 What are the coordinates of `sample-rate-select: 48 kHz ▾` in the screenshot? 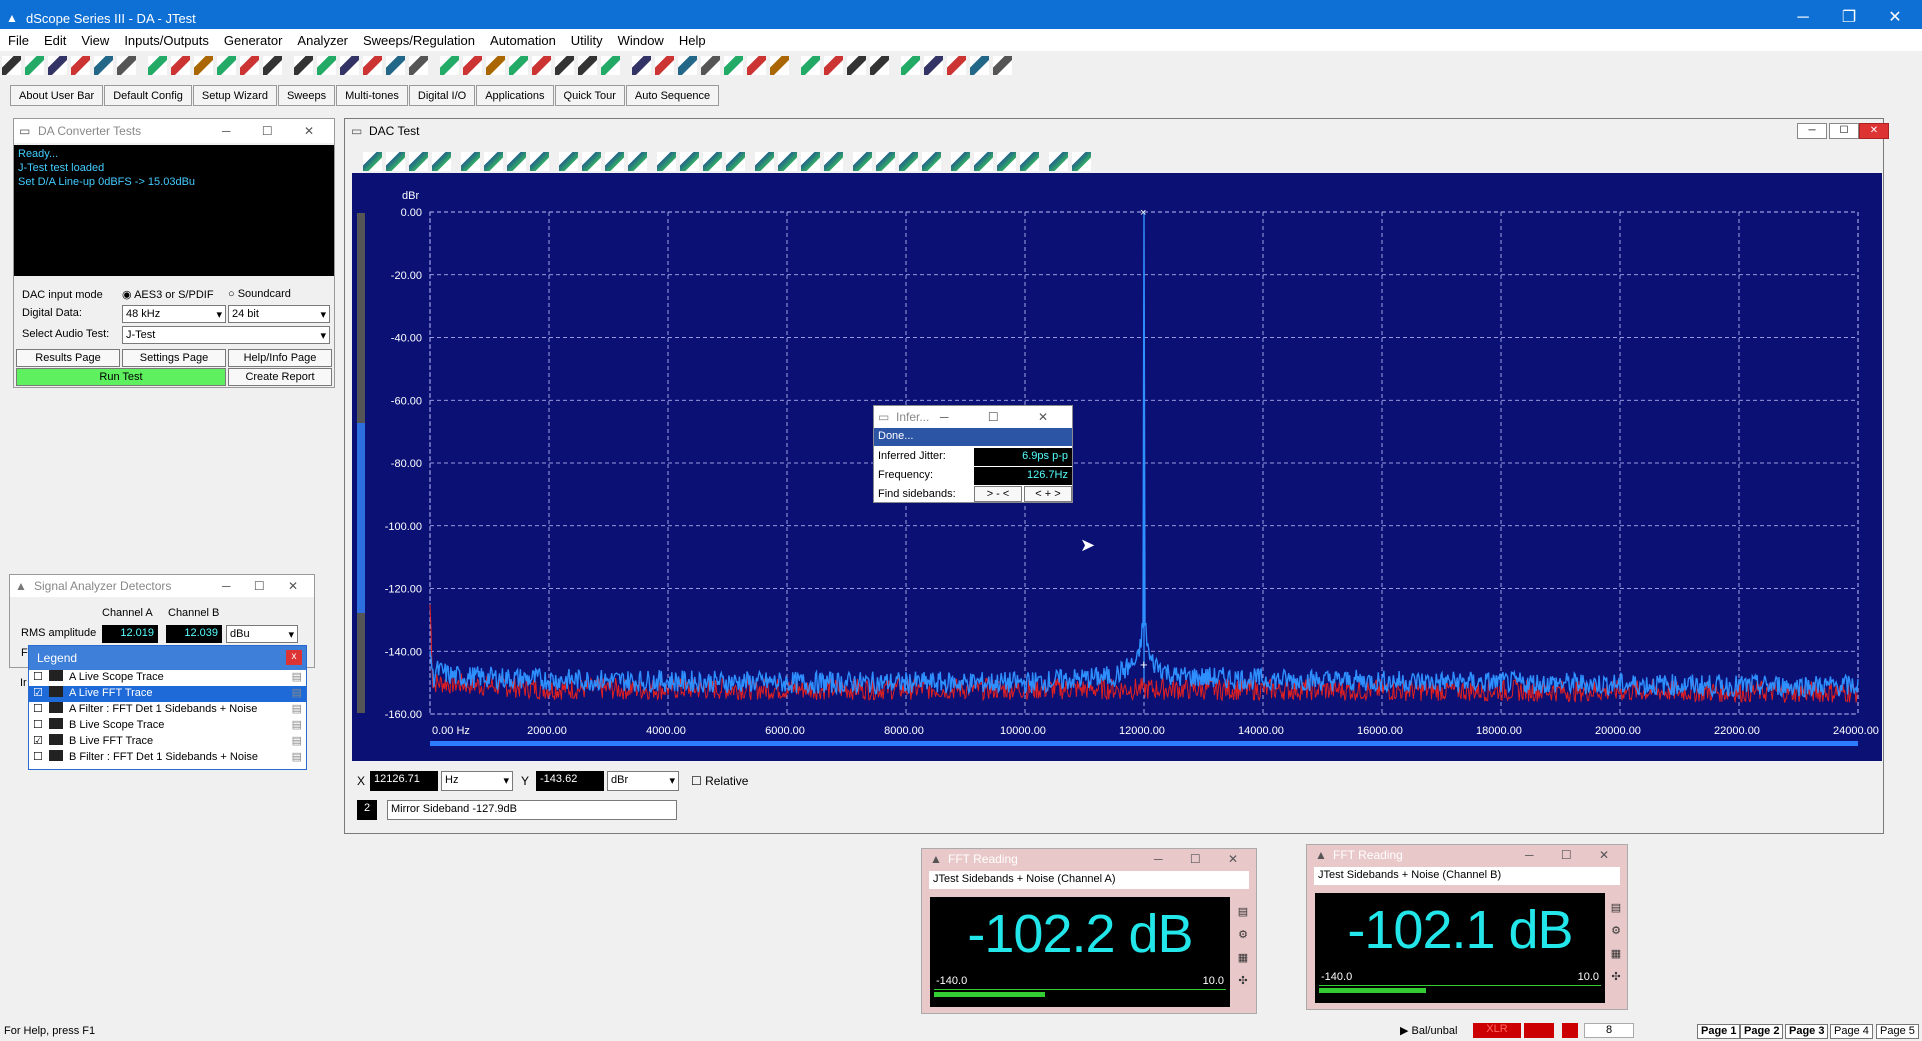 It's located at (174, 314).